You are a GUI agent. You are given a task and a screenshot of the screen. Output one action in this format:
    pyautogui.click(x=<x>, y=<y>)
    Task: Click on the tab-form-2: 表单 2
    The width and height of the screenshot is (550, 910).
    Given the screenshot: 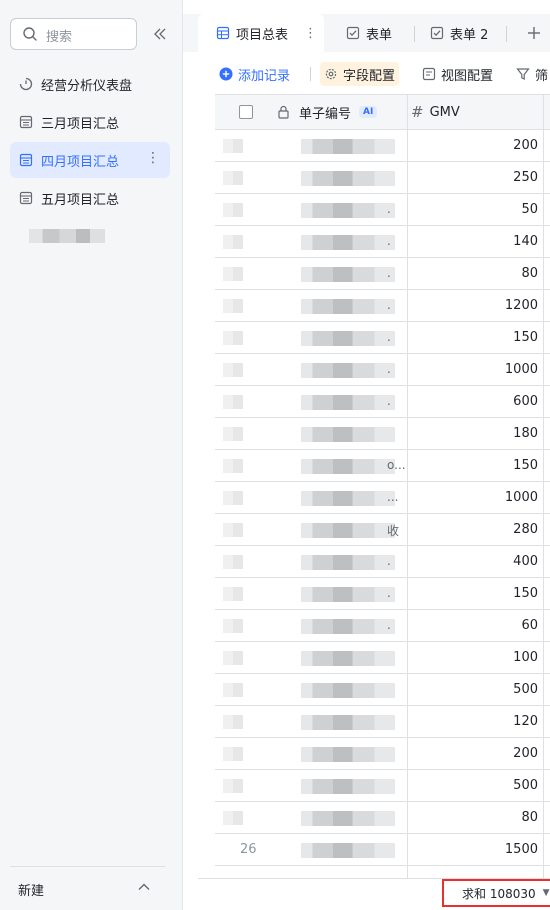 What is the action you would take?
    pyautogui.click(x=465, y=33)
    